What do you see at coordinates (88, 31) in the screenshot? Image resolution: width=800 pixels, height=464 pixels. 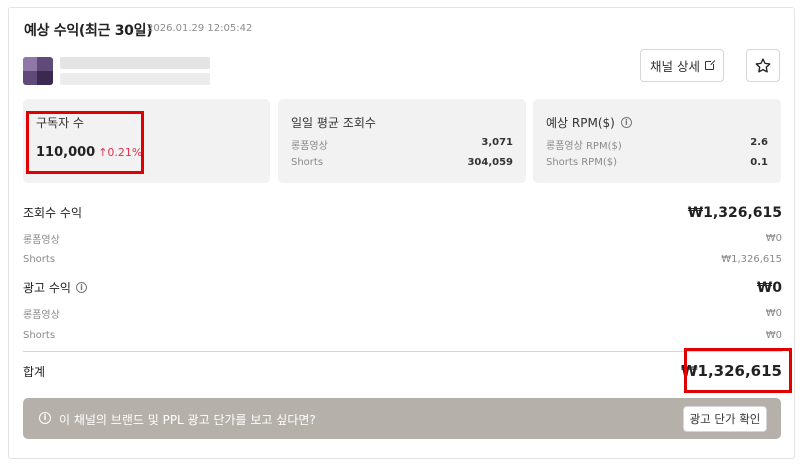 I see `panel-title: 예상 수익(최근 30일)` at bounding box center [88, 31].